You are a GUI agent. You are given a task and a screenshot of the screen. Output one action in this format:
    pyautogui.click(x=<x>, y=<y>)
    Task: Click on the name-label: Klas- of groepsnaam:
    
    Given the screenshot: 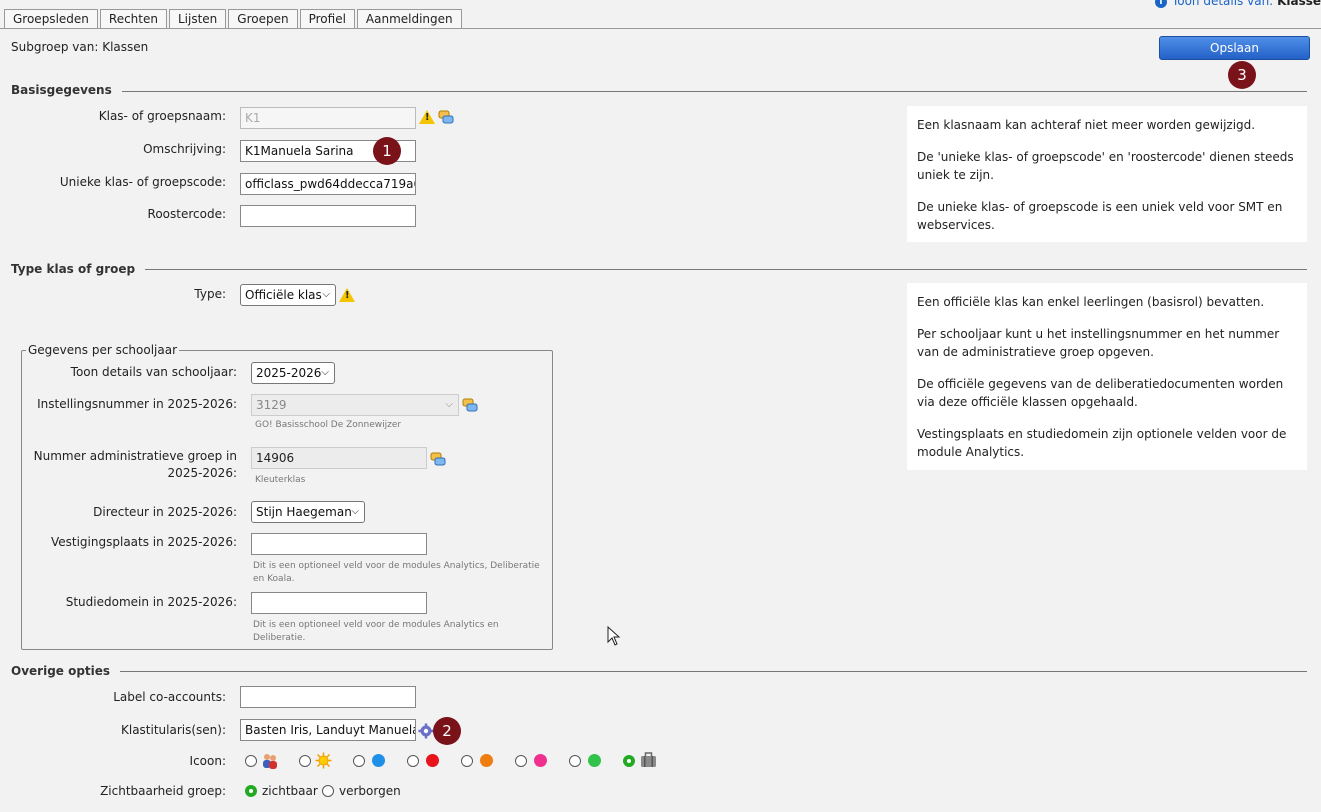 What is the action you would take?
    pyautogui.click(x=162, y=116)
    